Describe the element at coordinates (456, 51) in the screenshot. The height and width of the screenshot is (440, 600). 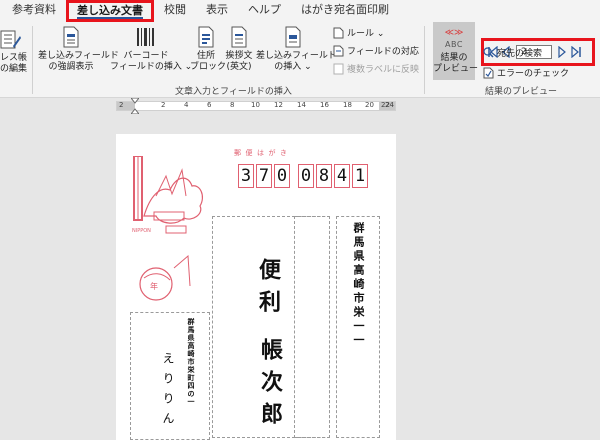
I see `preview-results-button: ≪≫ ABC 結果の プレビュー` at that location.